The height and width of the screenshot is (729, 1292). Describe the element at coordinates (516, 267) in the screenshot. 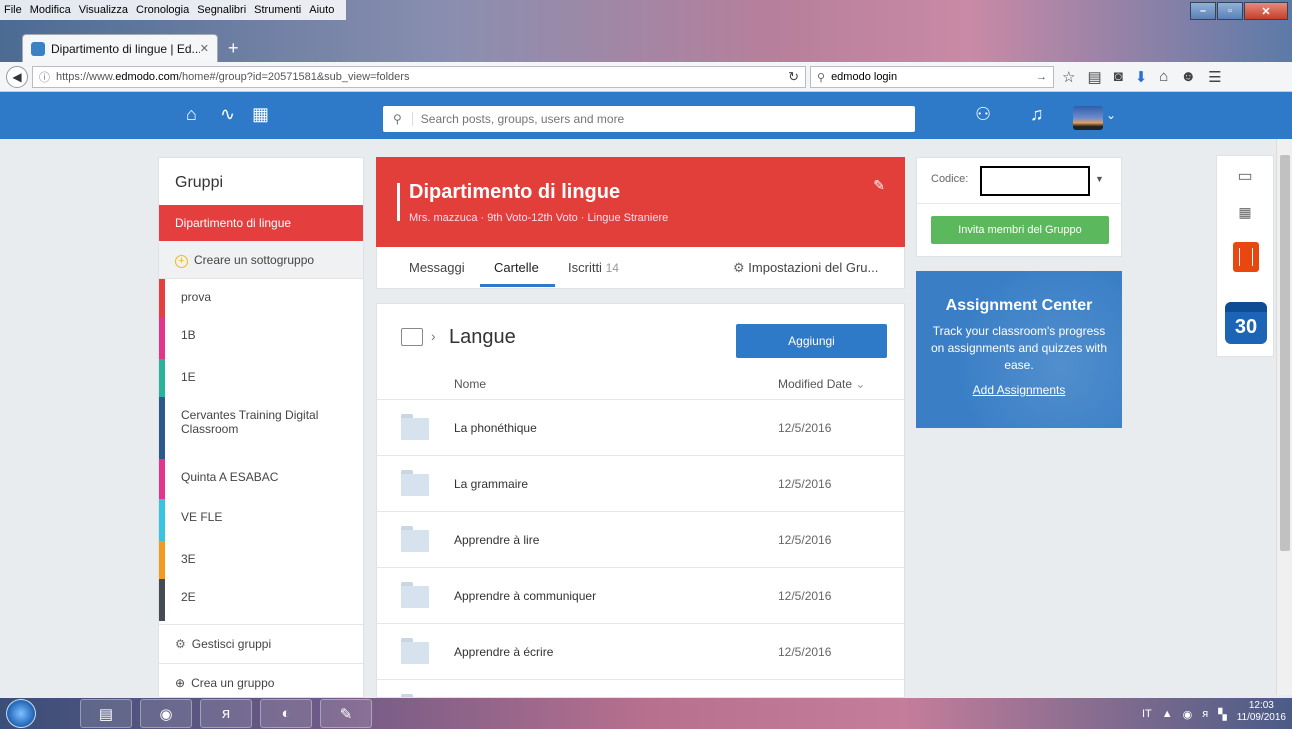

I see `tab-folders: Cartelle` at that location.